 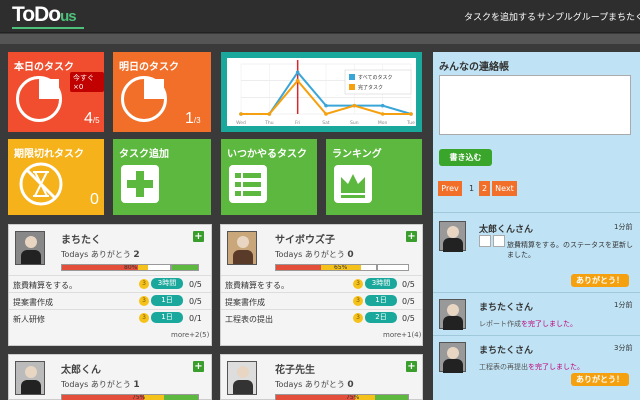 I want to click on nav-user: まちたく, so click(x=624, y=16).